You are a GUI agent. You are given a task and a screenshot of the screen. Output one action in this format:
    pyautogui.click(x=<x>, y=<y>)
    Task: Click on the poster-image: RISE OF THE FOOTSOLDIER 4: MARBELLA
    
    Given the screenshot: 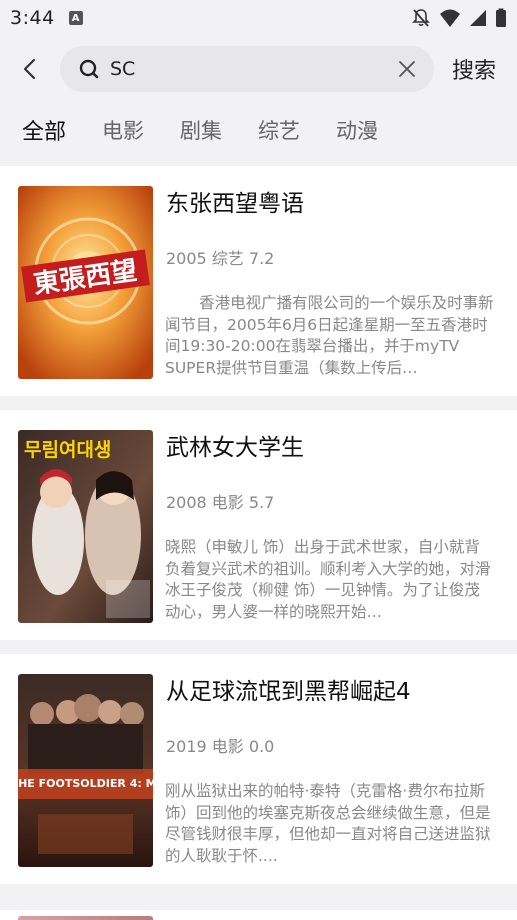 What is the action you would take?
    pyautogui.click(x=85, y=770)
    